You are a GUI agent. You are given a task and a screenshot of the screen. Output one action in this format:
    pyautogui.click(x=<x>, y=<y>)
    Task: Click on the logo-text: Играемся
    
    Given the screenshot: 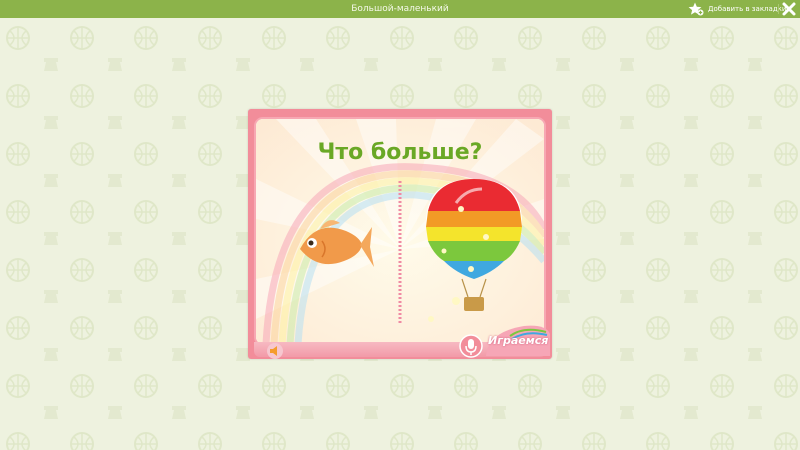 What is the action you would take?
    pyautogui.click(x=518, y=340)
    